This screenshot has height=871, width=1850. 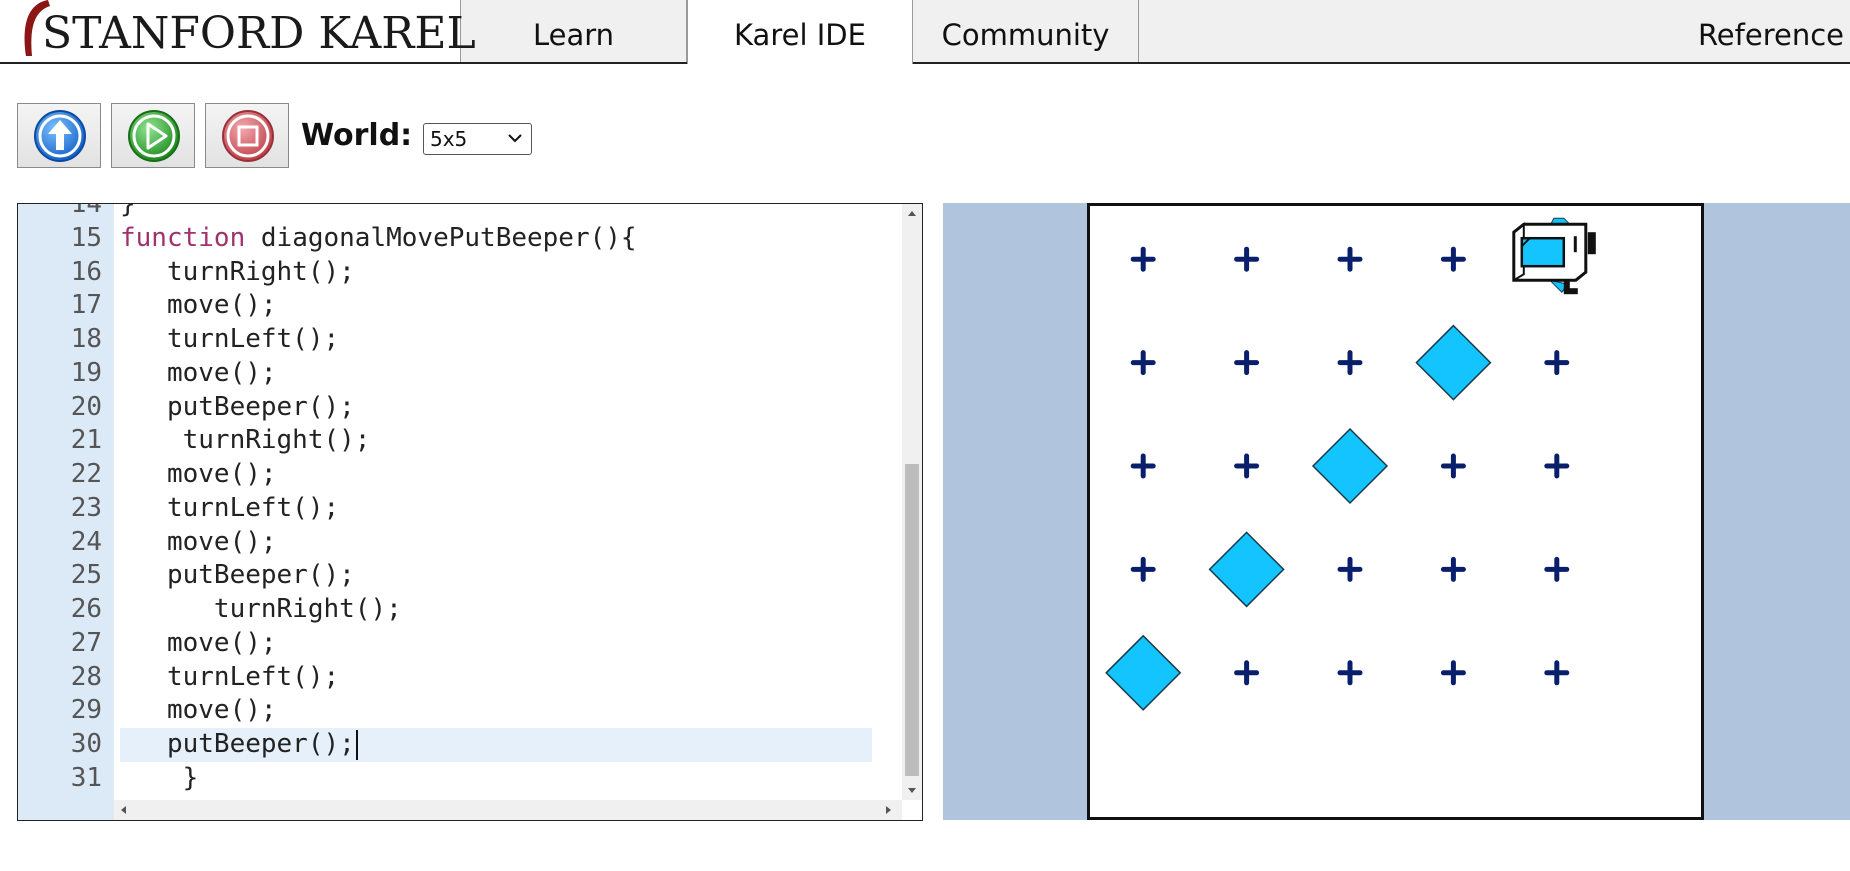 I want to click on scroll-right-arrow-icon, so click(x=888, y=810).